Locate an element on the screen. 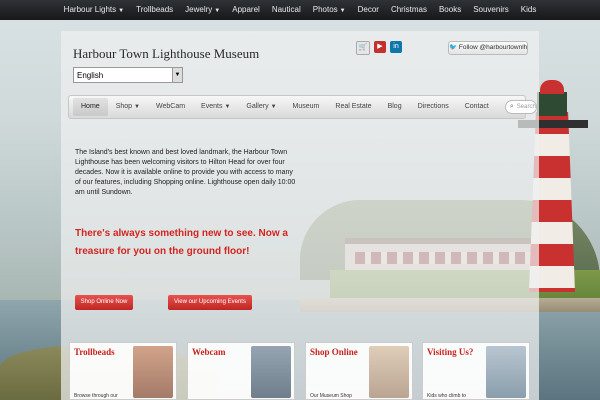 This screenshot has height=400, width=600. nav-label: Shop is located at coordinates (124, 106).